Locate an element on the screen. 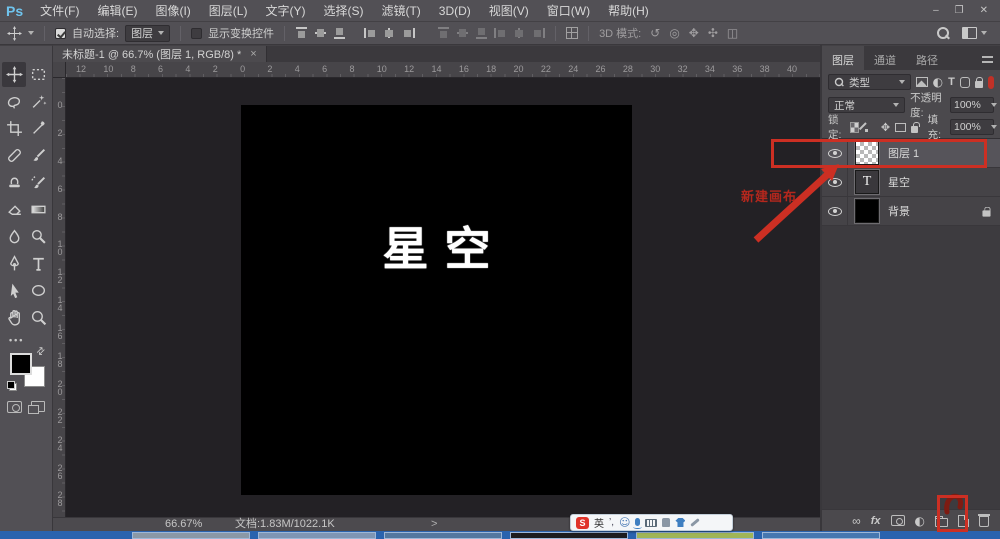 The height and width of the screenshot is (539, 1000). distribute-top-icon is located at coordinates (443, 33).